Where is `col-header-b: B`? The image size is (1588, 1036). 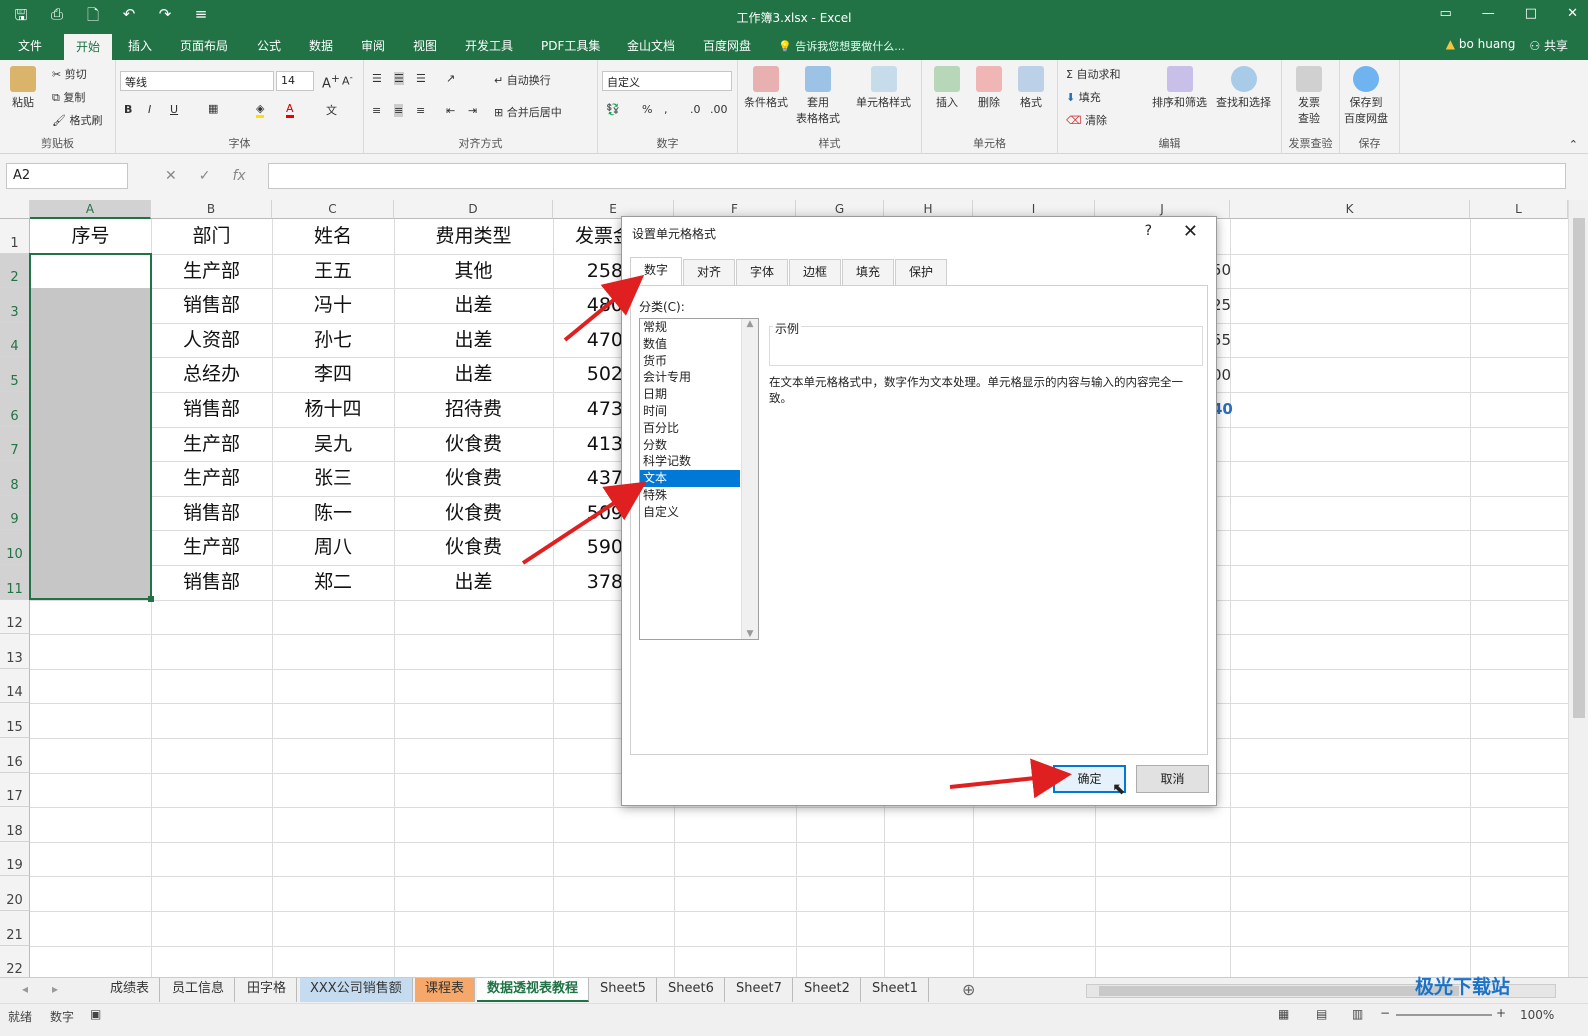
col-header-b: B is located at coordinates (211, 209).